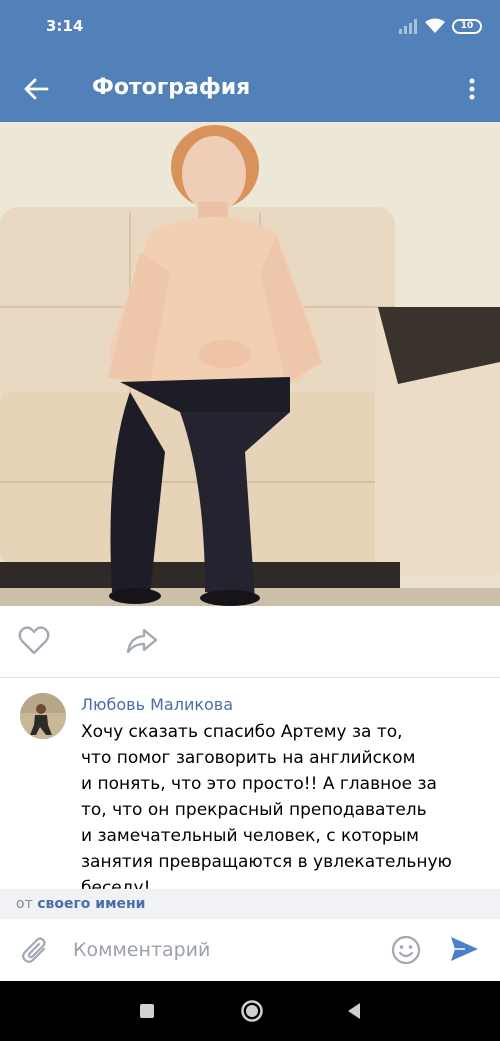 Image resolution: width=500 pixels, height=1041 pixels. I want to click on battery-level: 10, so click(467, 25).